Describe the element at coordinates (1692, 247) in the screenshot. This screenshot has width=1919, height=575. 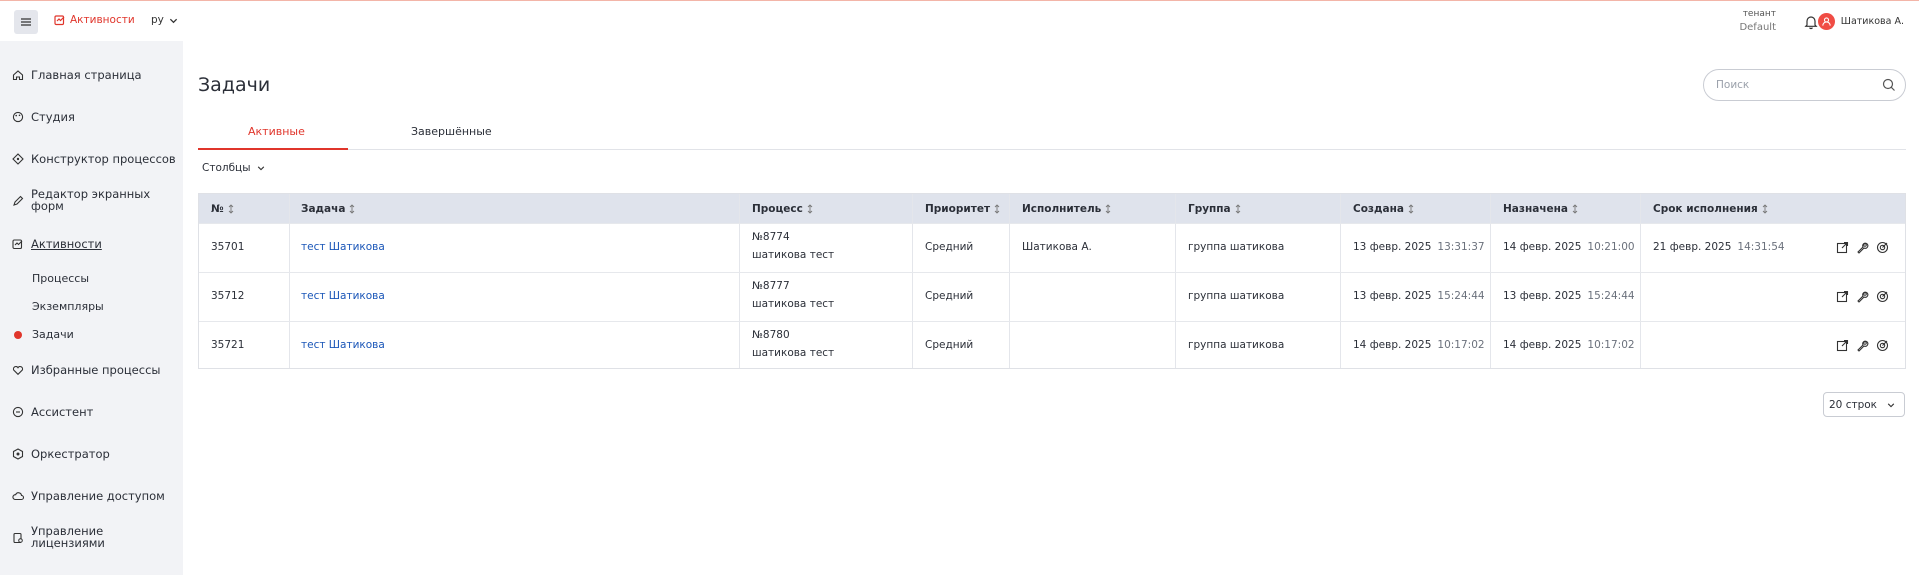
I see `due-date: 21 февр. 2025` at that location.